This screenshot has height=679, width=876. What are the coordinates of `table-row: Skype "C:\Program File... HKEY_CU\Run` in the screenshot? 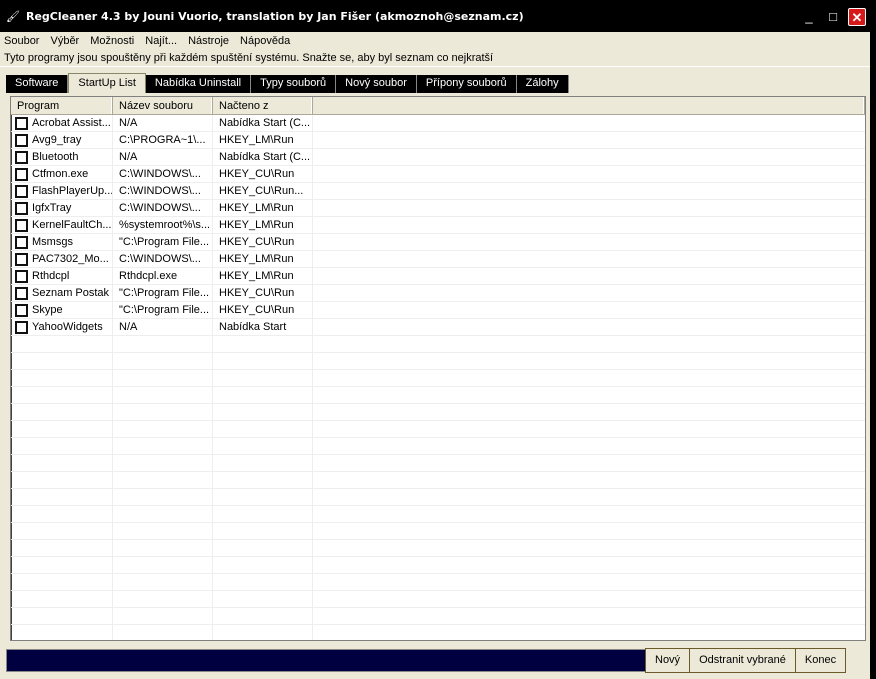 It's located at (438, 310).